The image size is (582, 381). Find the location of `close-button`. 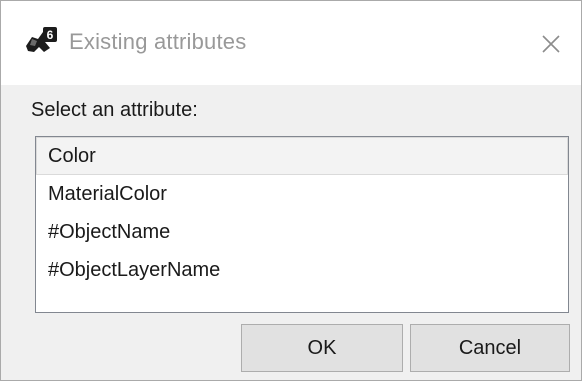

close-button is located at coordinates (551, 44).